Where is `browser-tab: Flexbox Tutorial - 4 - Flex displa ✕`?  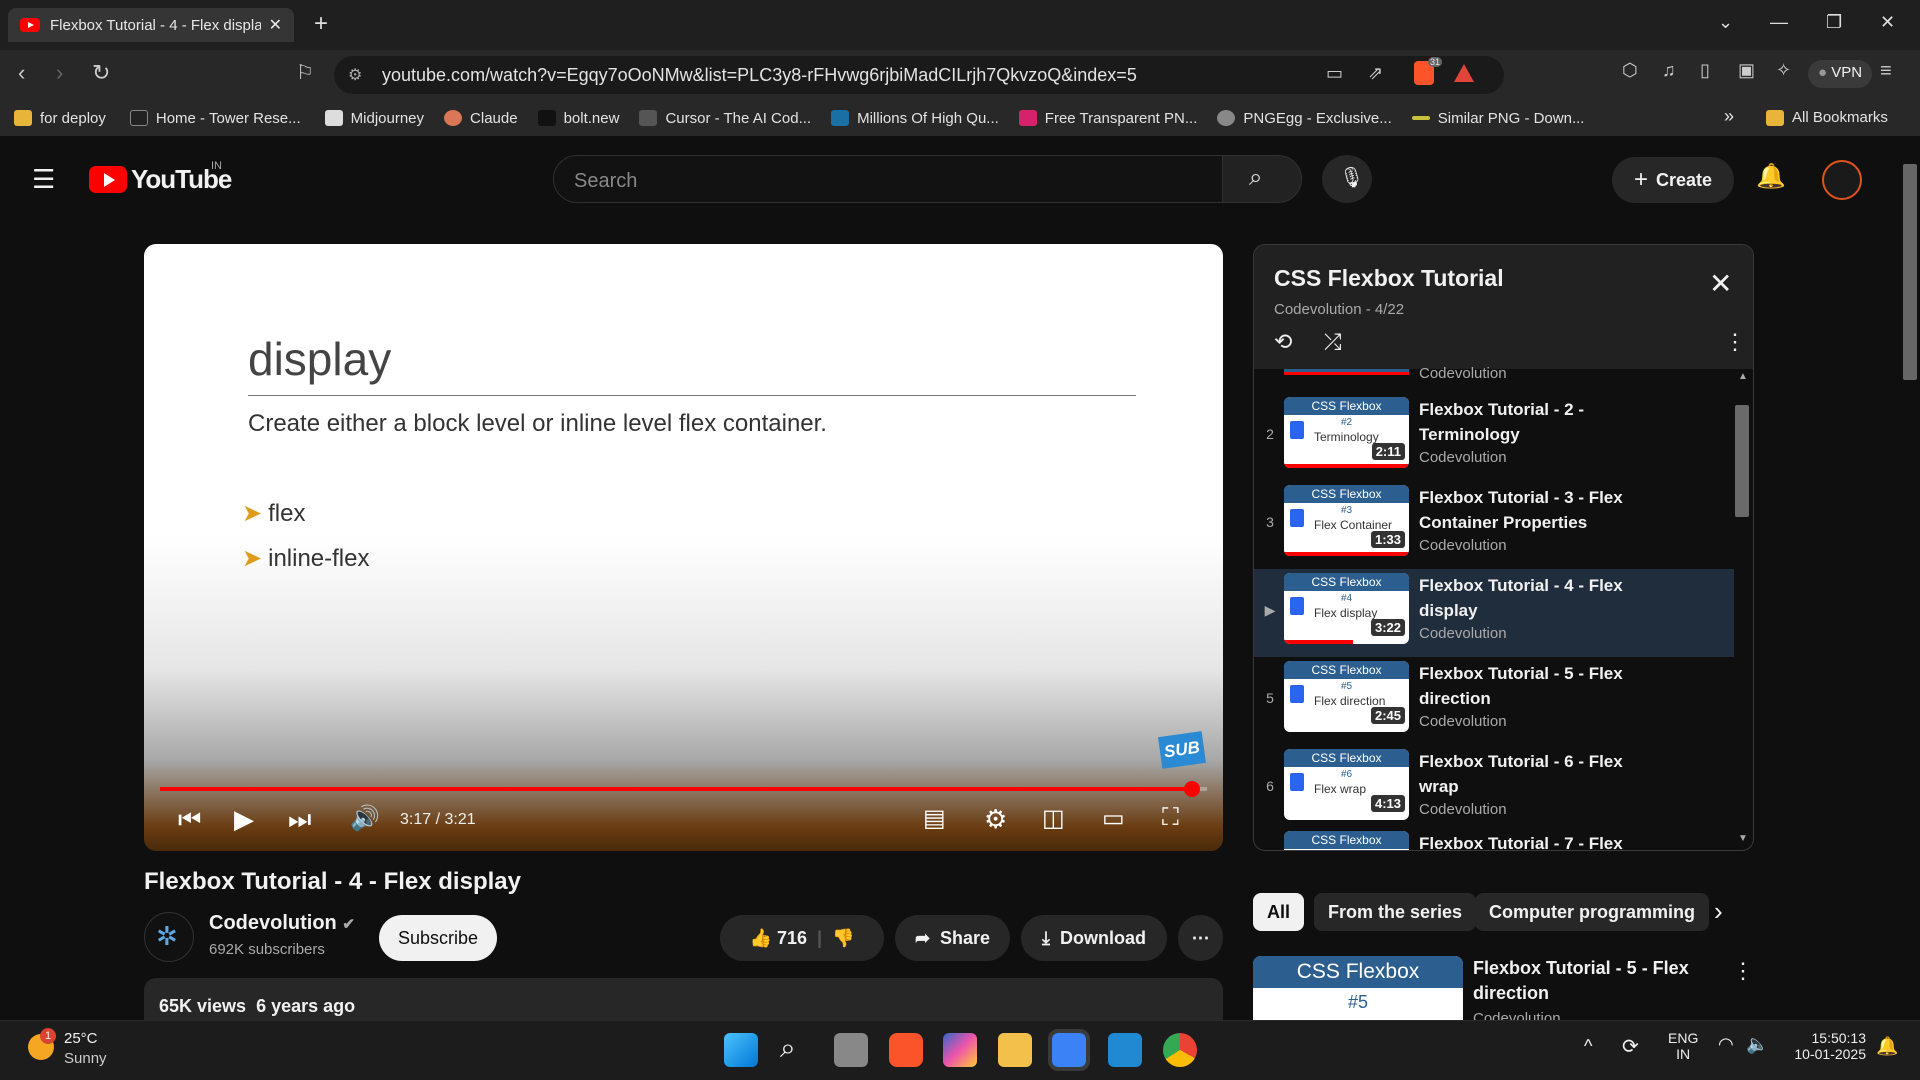
browser-tab: Flexbox Tutorial - 4 - Flex displa ✕ is located at coordinates (151, 25).